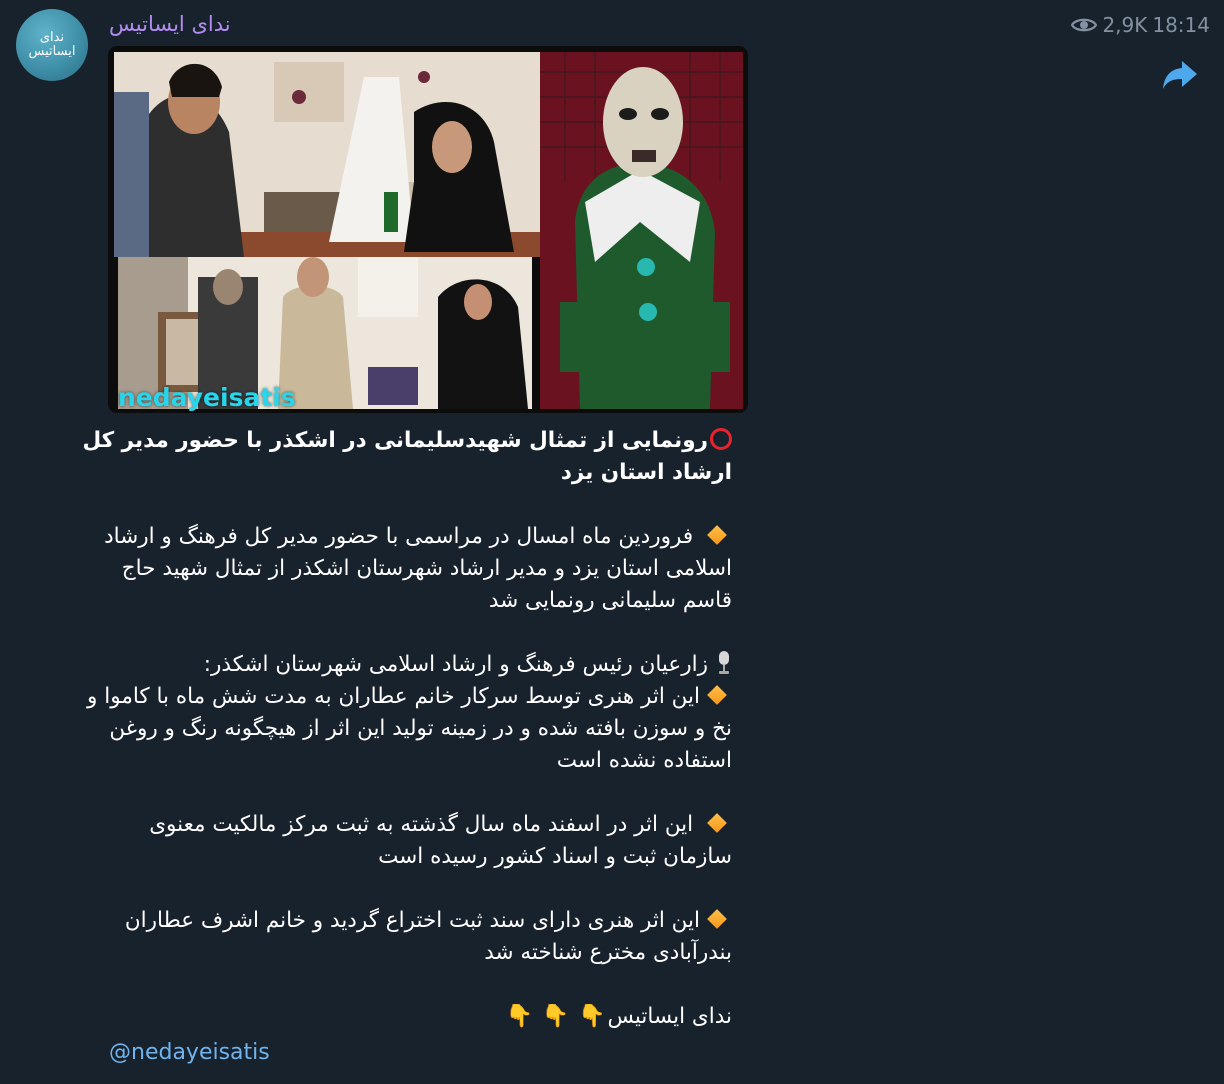  Describe the element at coordinates (1125, 25) in the screenshot. I see `view-count: 2,9K` at that location.